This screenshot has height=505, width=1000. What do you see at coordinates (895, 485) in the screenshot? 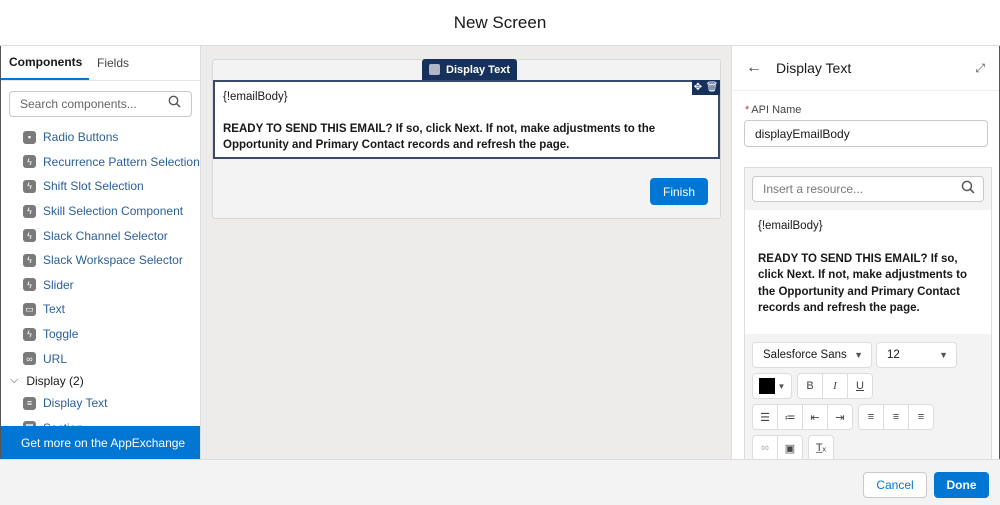
I see `cancel-button: Cancel` at bounding box center [895, 485].